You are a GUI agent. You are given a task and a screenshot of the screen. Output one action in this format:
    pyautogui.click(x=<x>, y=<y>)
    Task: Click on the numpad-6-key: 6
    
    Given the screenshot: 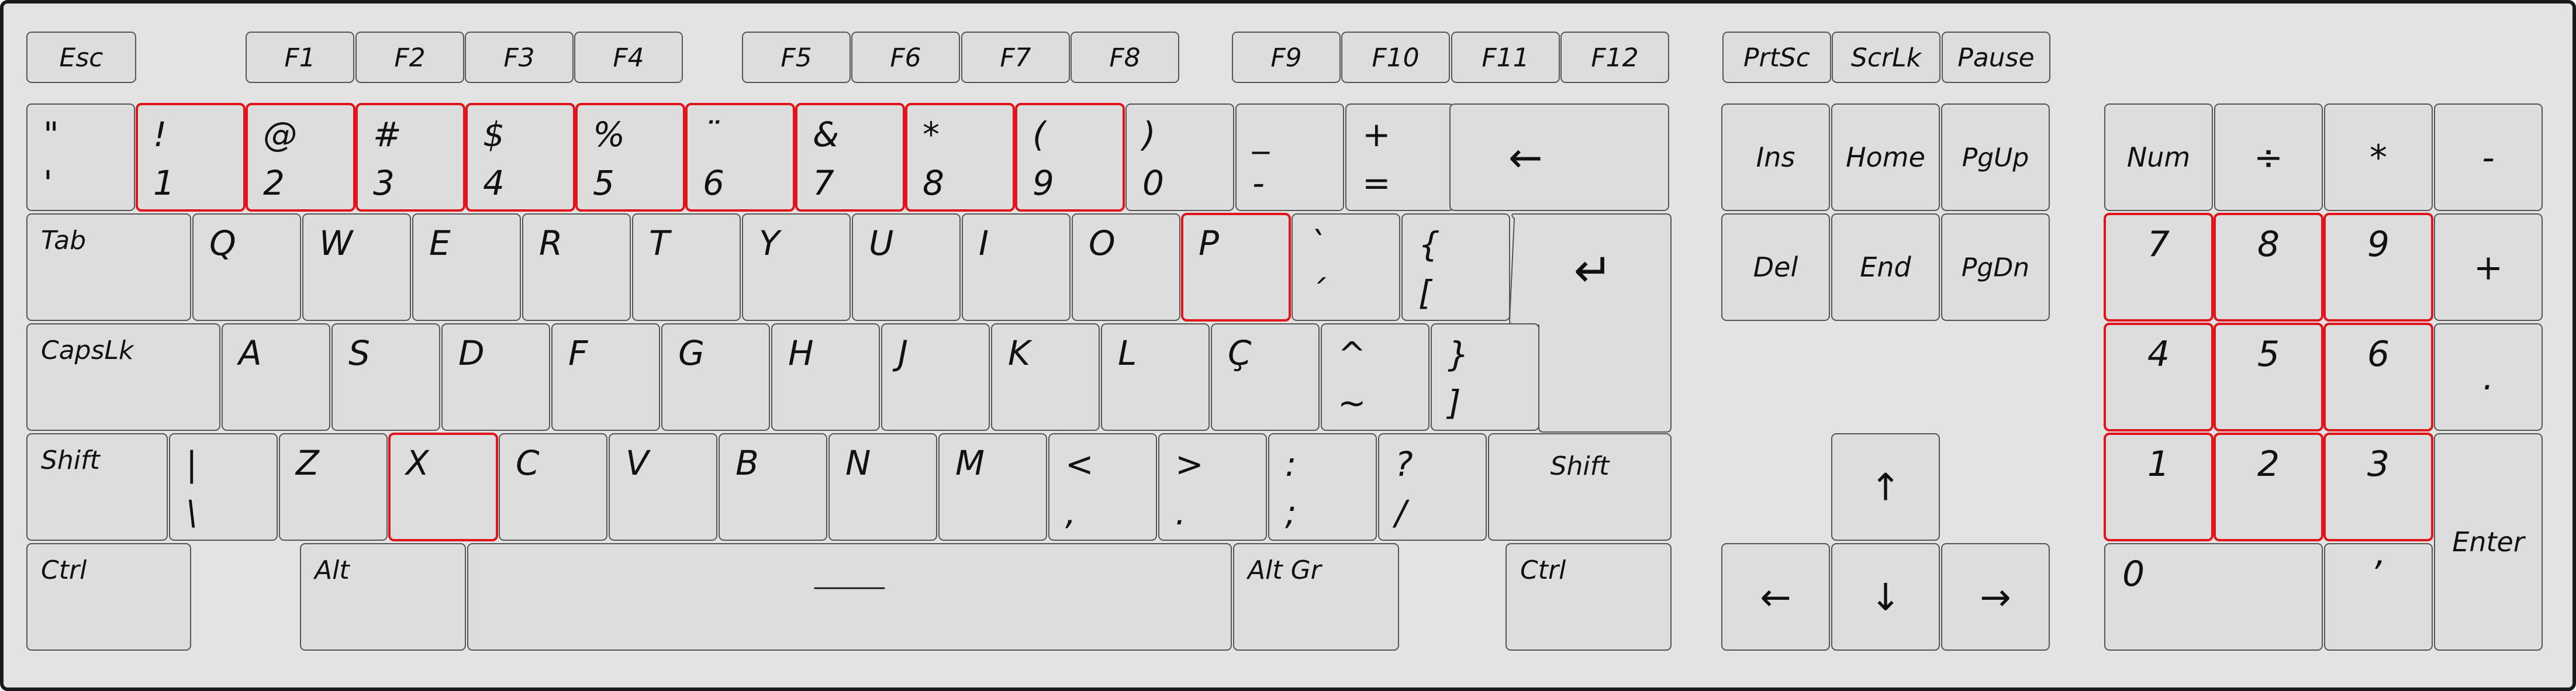 What is the action you would take?
    pyautogui.click(x=2378, y=377)
    